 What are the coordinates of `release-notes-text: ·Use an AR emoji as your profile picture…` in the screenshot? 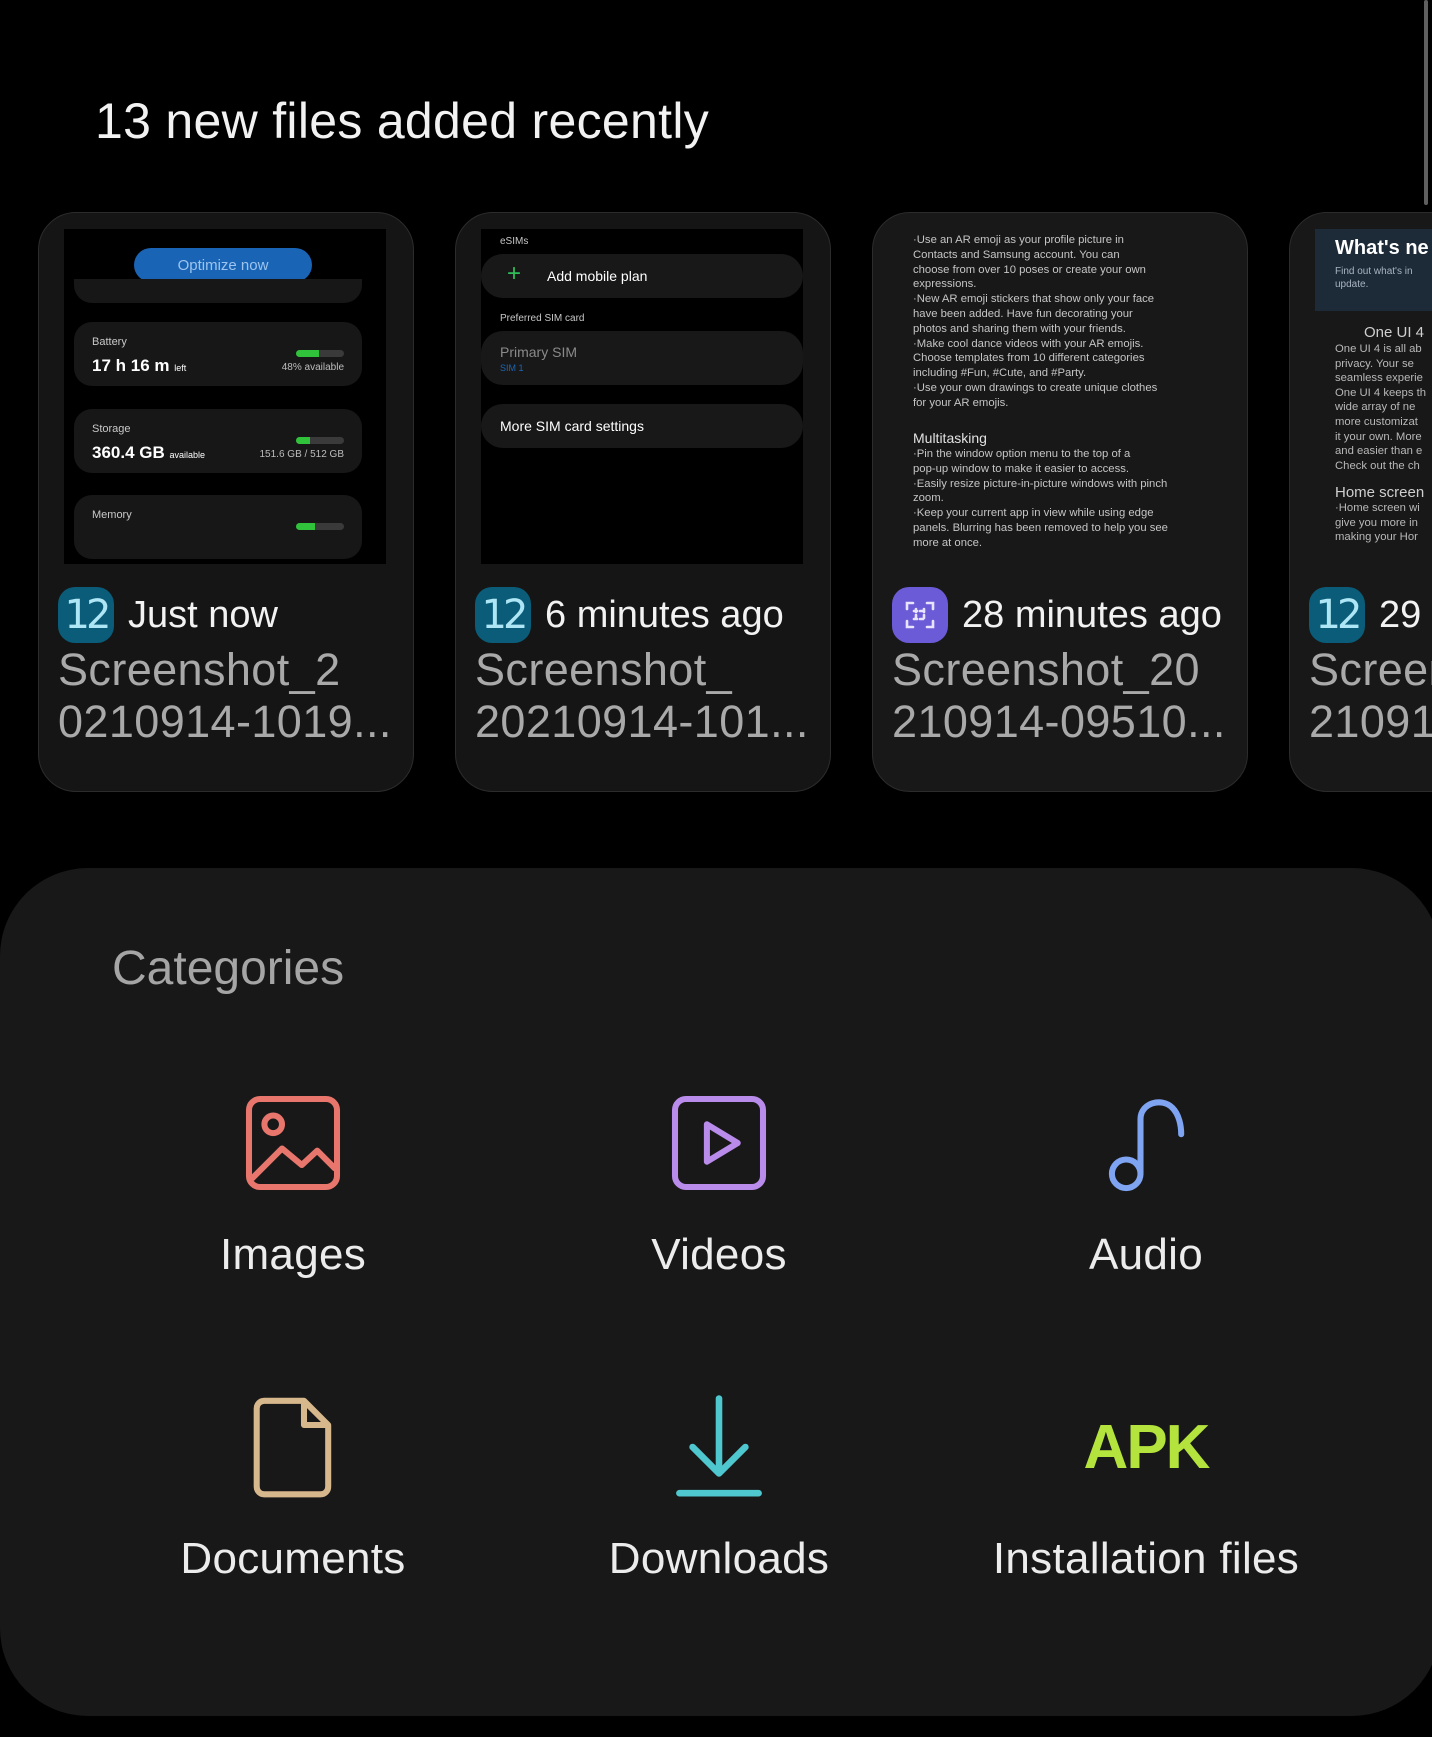 It's located at (1035, 321).